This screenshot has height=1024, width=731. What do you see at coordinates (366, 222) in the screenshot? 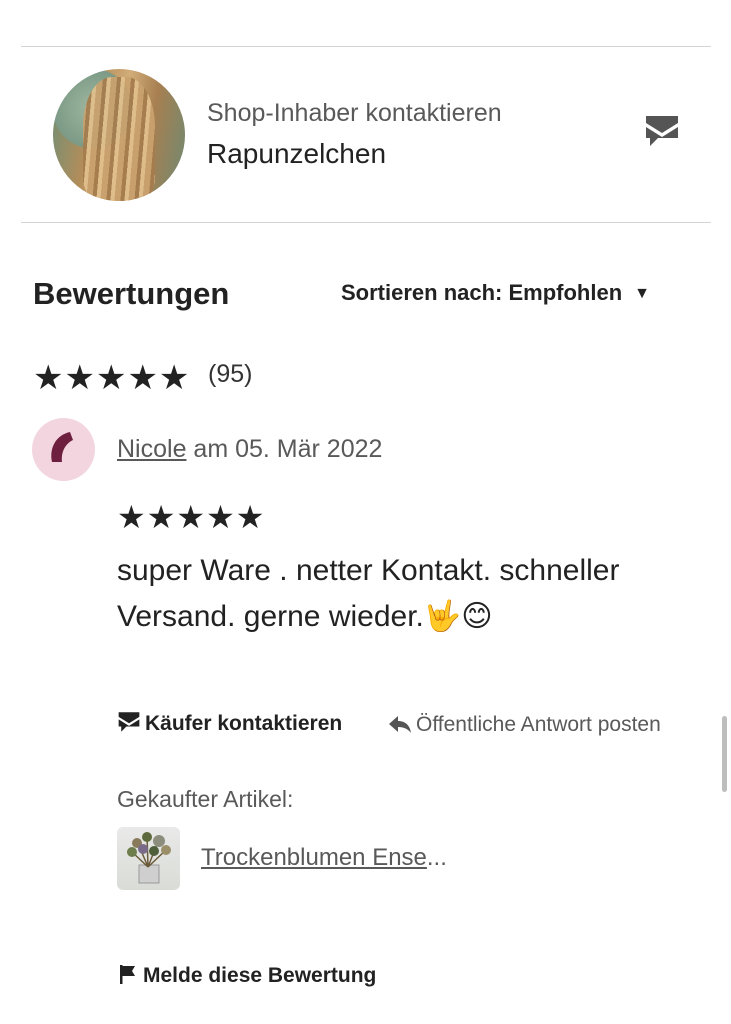
I see `section-divider` at bounding box center [366, 222].